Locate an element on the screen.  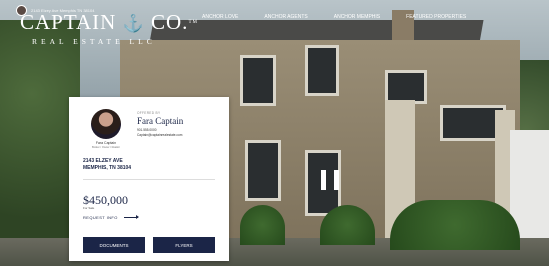
logo-word-2: CO. is located at coordinates (170, 22).